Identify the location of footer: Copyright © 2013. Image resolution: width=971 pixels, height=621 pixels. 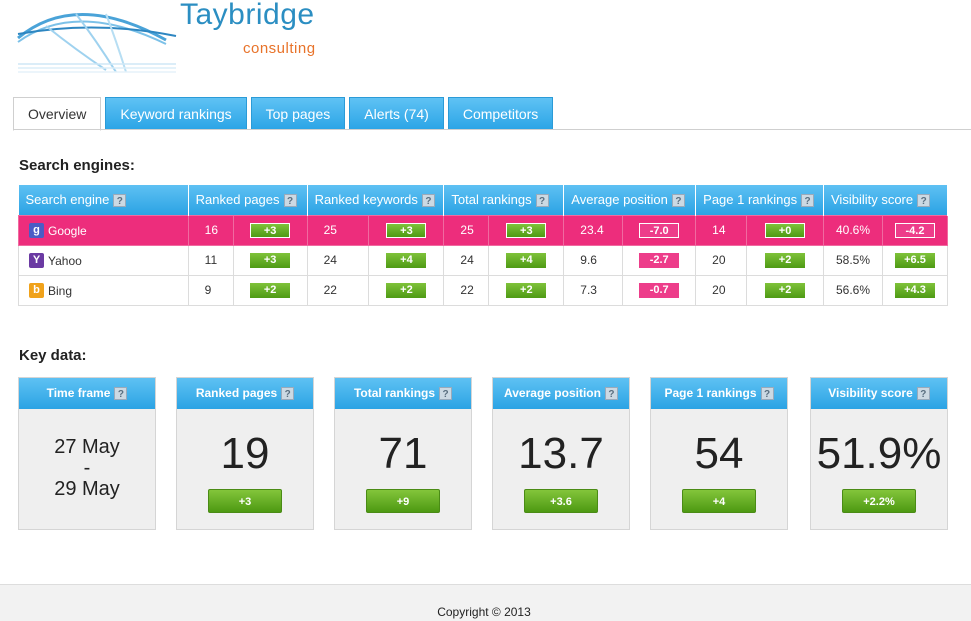
(485, 602).